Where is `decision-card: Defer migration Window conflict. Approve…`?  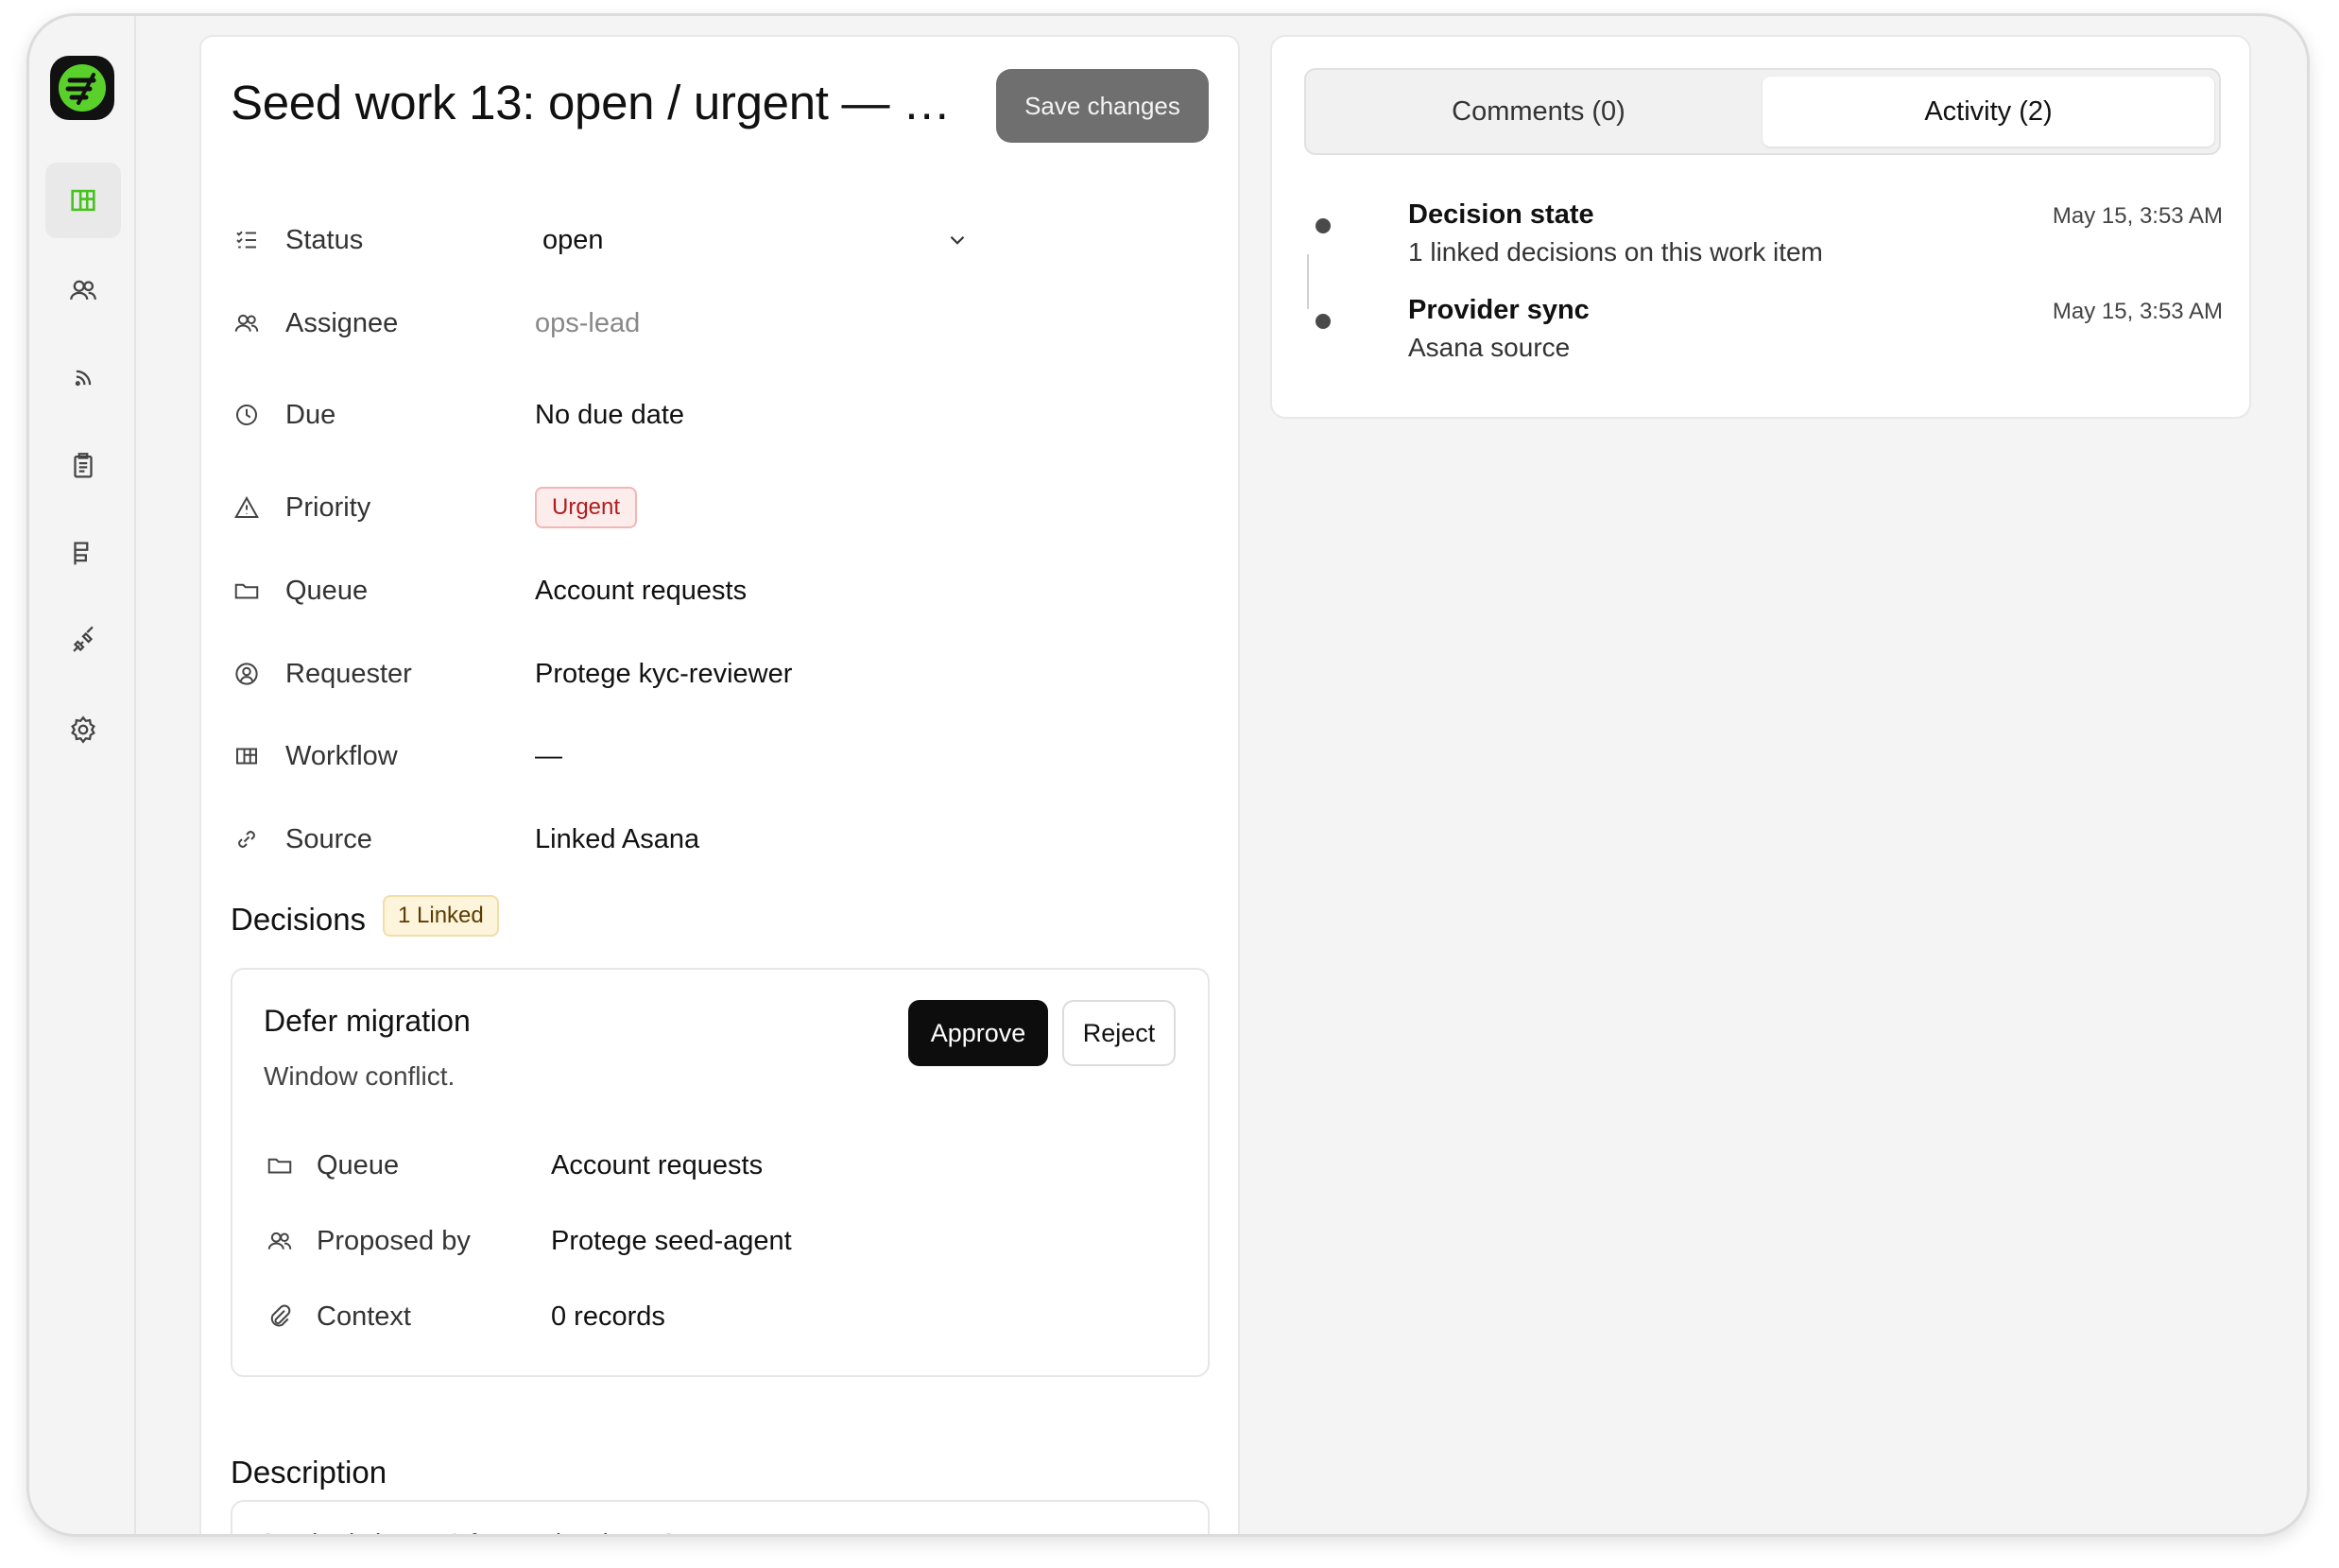 decision-card: Defer migration Window conflict. Approve… is located at coordinates (720, 1172).